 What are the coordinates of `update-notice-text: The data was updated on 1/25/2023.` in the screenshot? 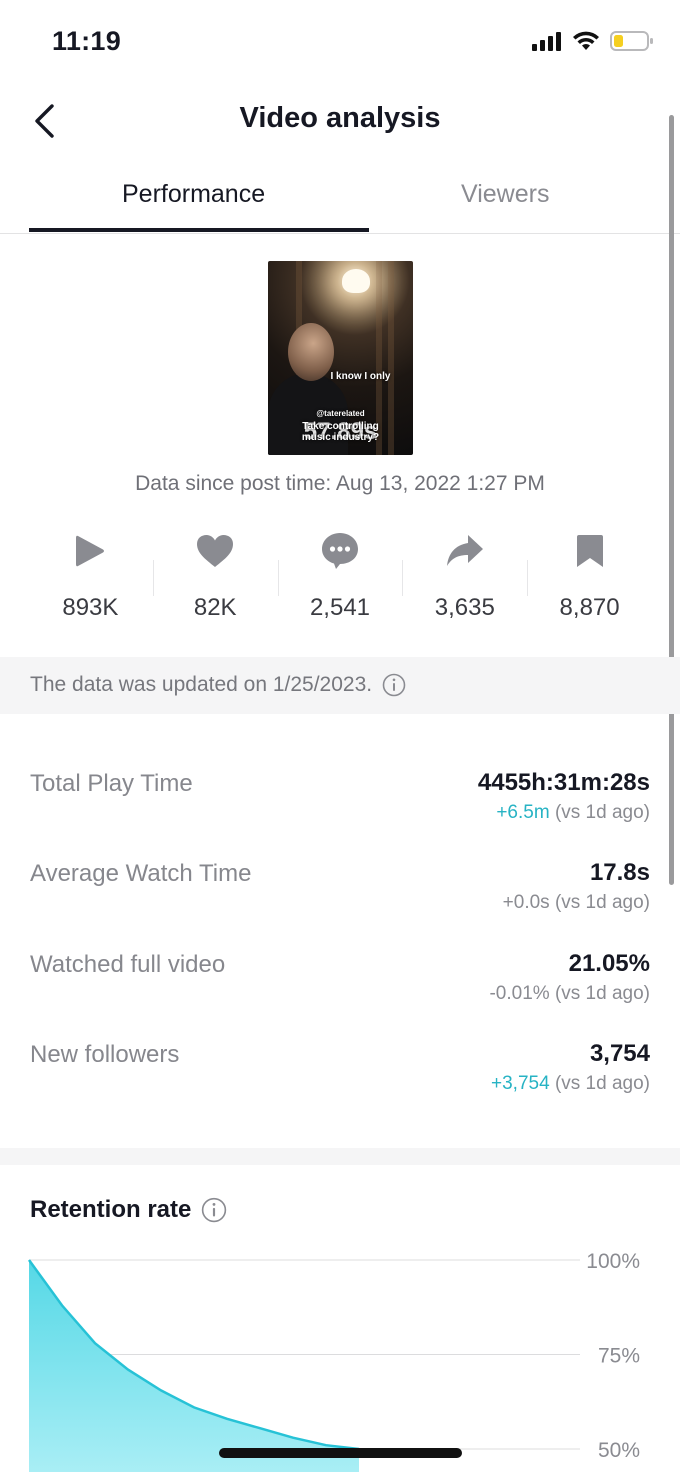 It's located at (201, 684).